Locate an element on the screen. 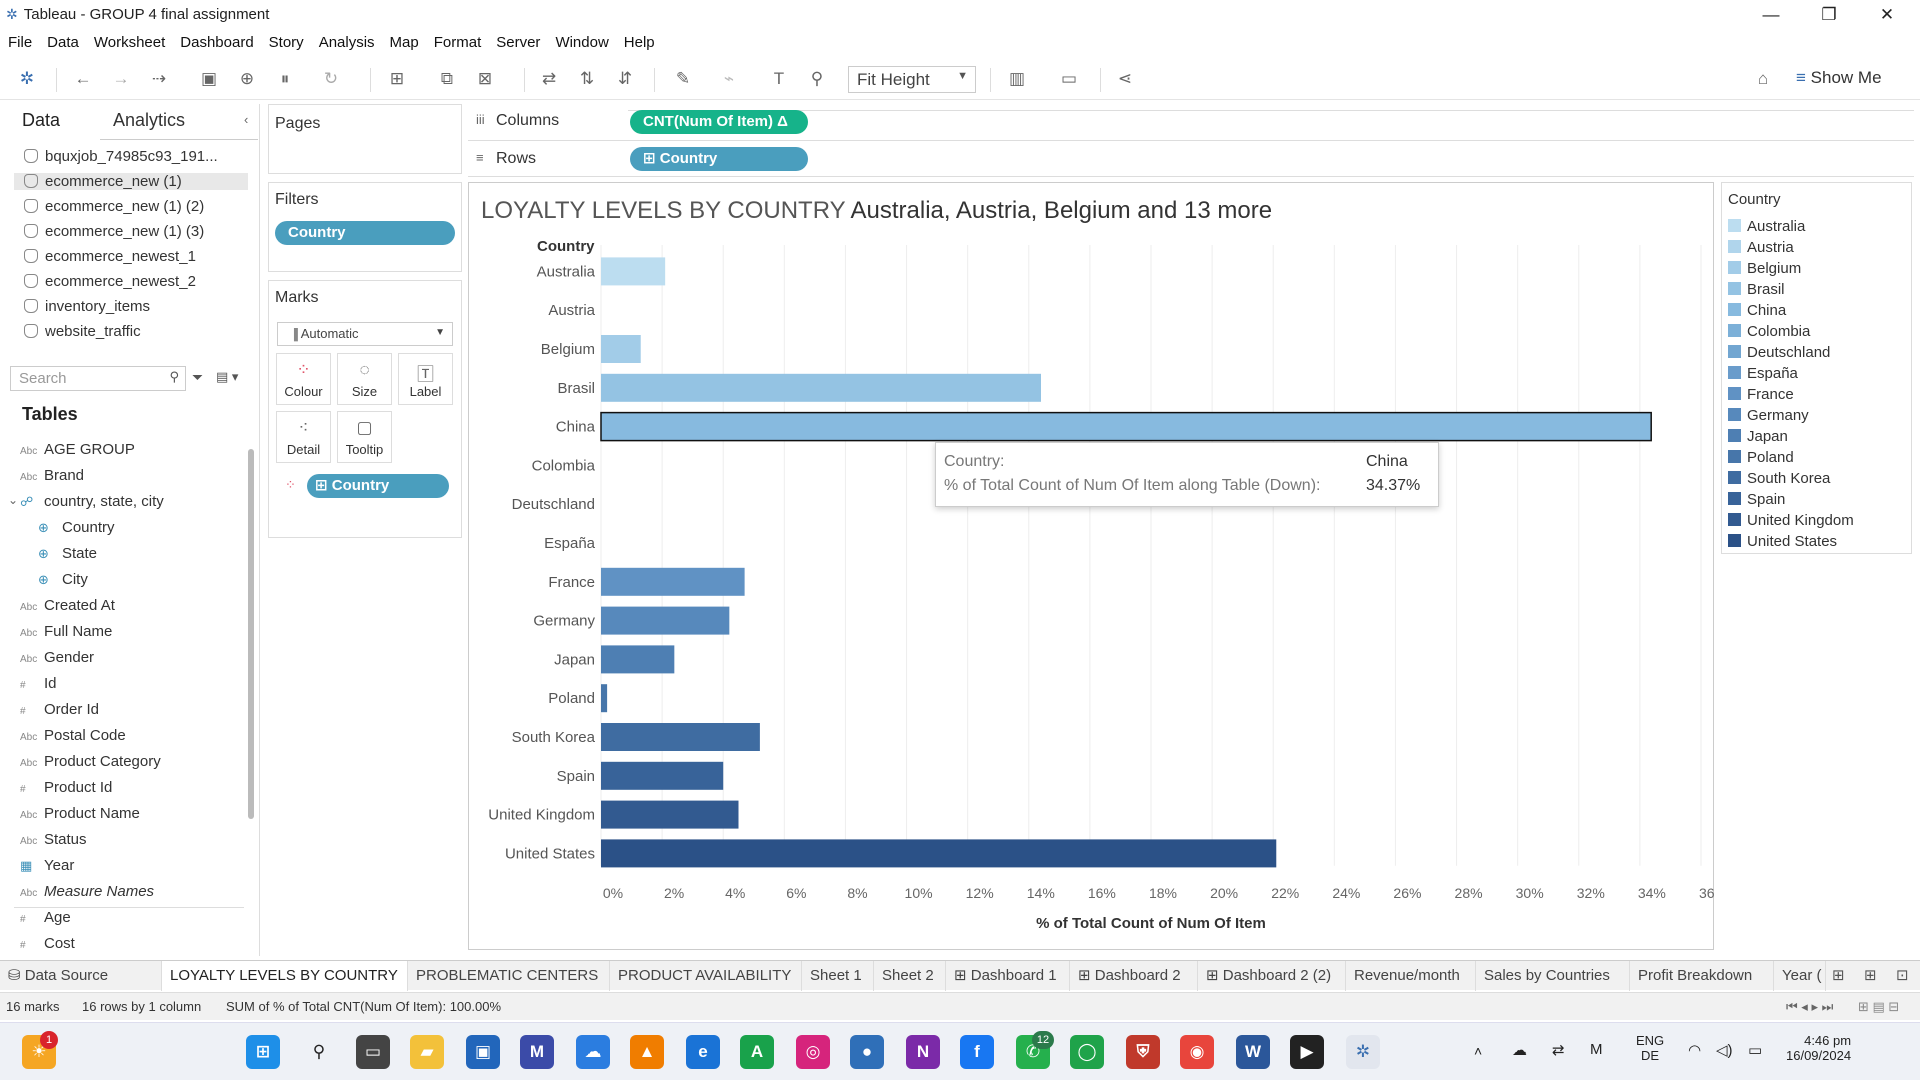 The width and height of the screenshot is (1920, 1080). legend-item: Deutschland is located at coordinates (1779, 352).